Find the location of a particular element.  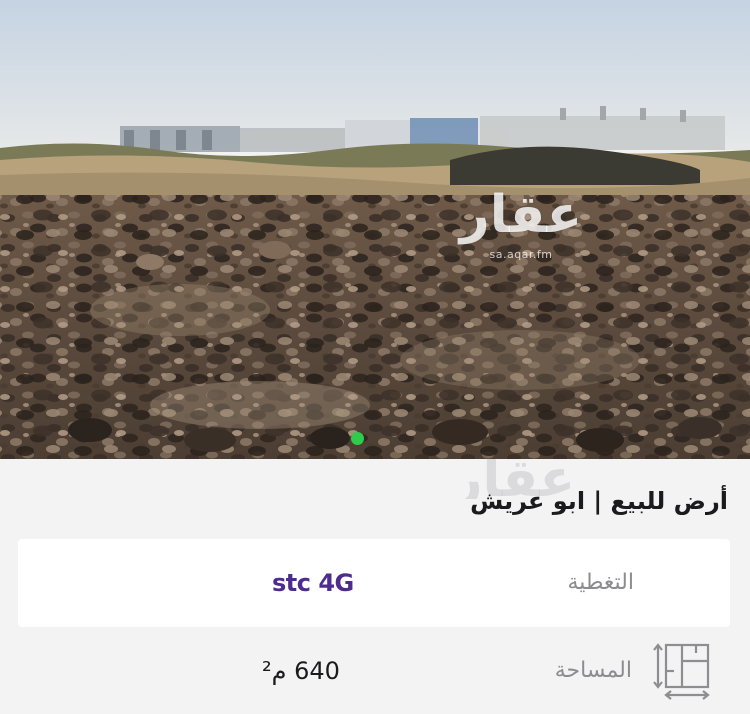

status-dot-indicator is located at coordinates (357, 438).